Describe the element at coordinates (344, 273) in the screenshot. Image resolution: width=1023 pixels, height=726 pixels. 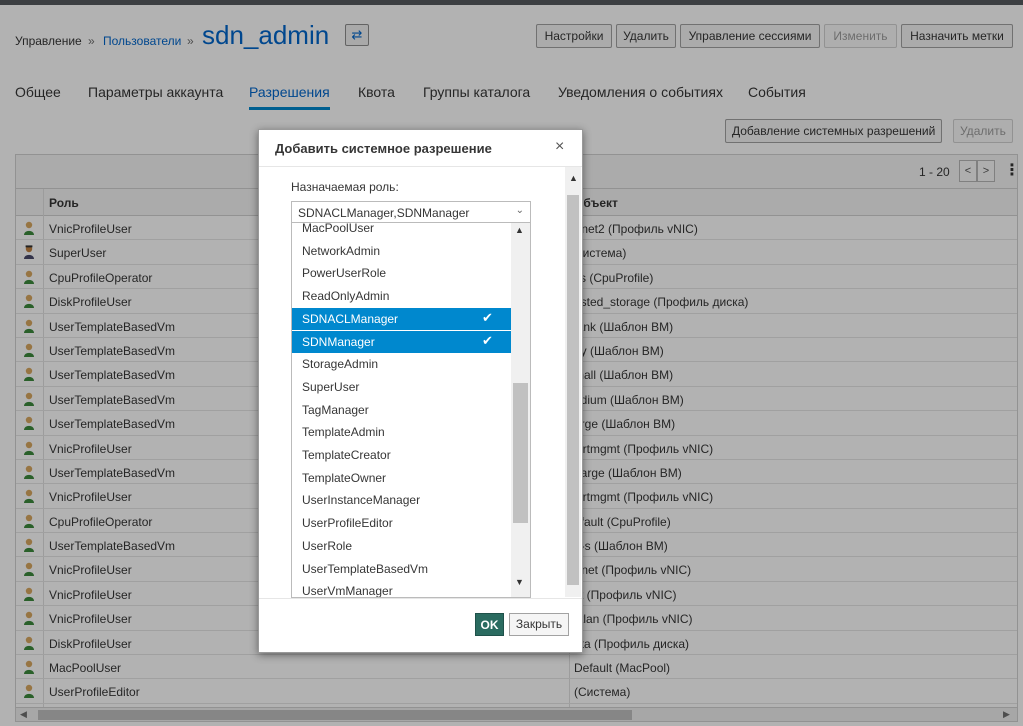
I see `role-option-label: PowerUserRole` at that location.